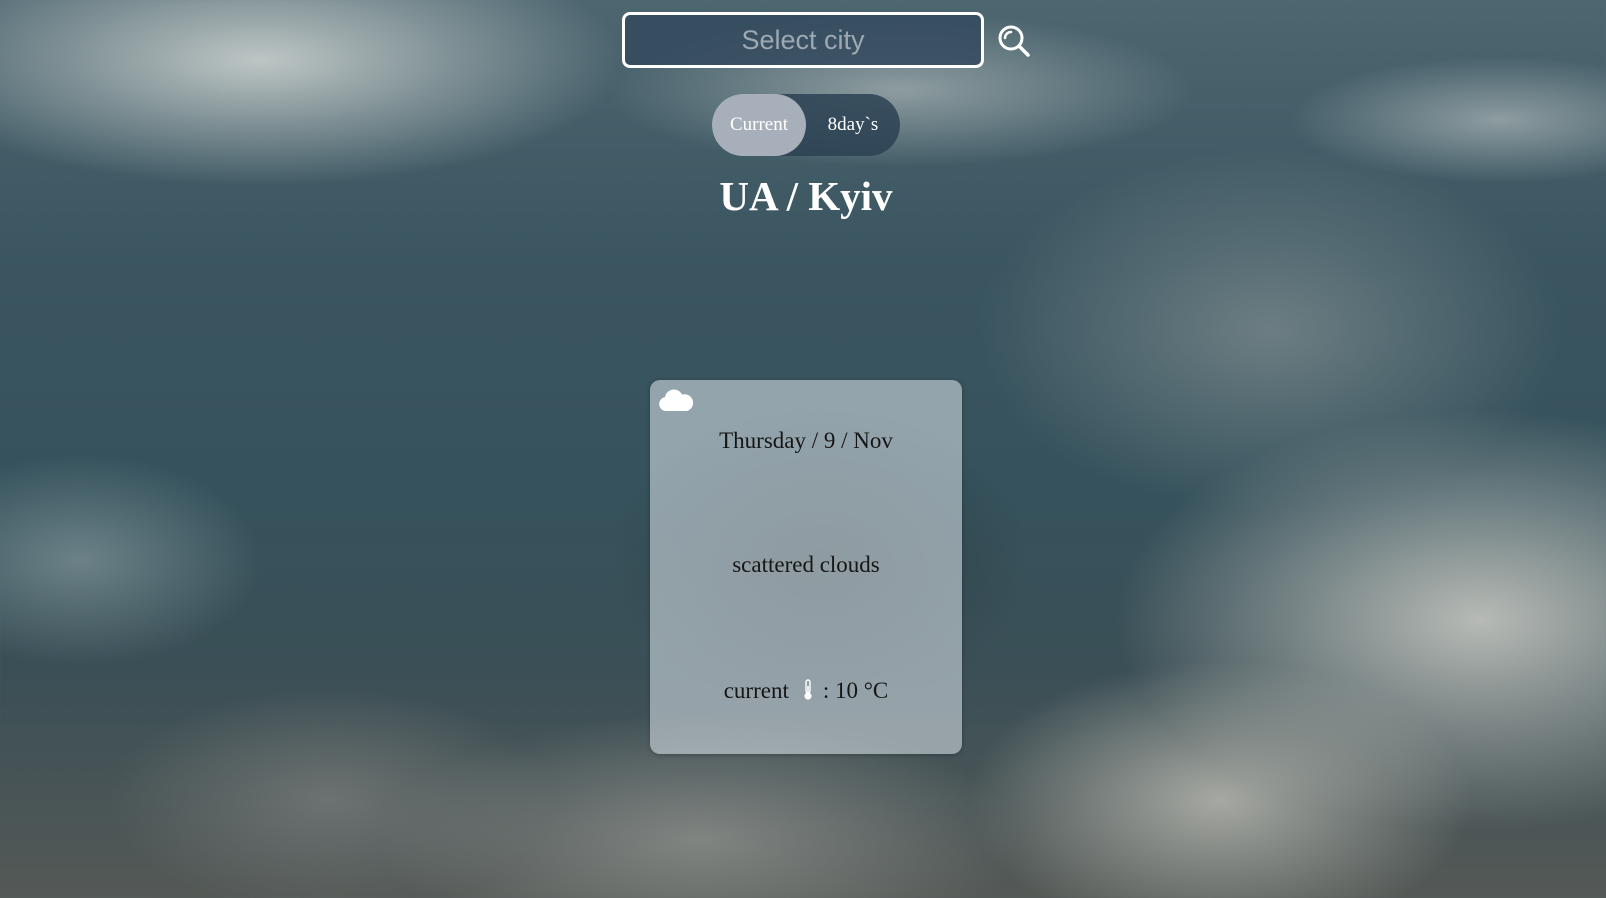 The width and height of the screenshot is (1606, 898). I want to click on search-bar, so click(832, 42).